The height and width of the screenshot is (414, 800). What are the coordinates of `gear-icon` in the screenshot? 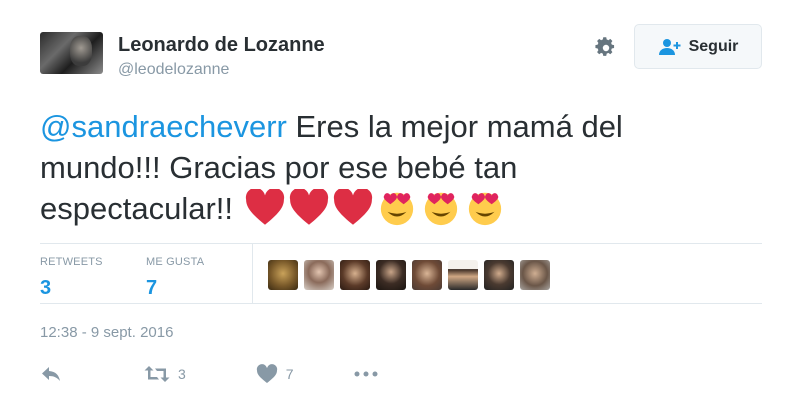 It's located at (606, 48).